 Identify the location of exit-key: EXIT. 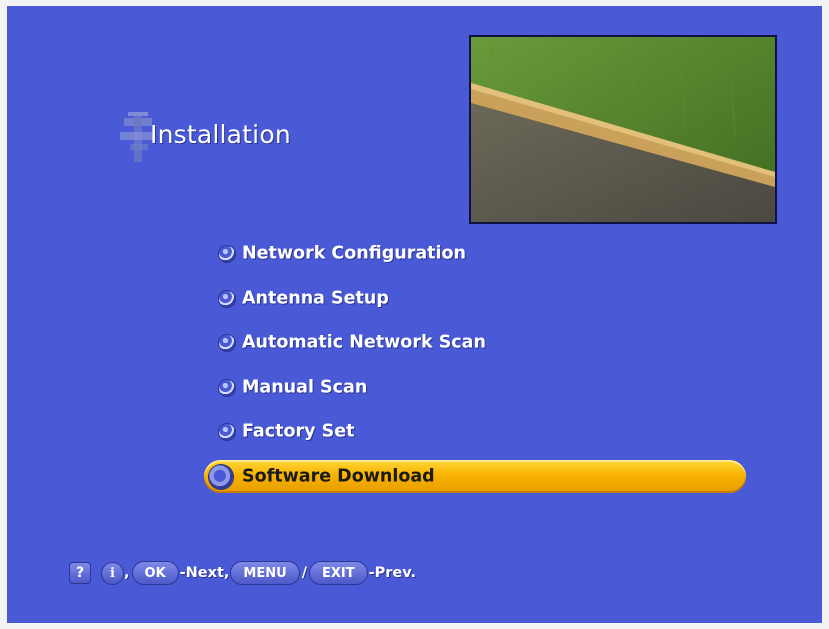
(338, 573).